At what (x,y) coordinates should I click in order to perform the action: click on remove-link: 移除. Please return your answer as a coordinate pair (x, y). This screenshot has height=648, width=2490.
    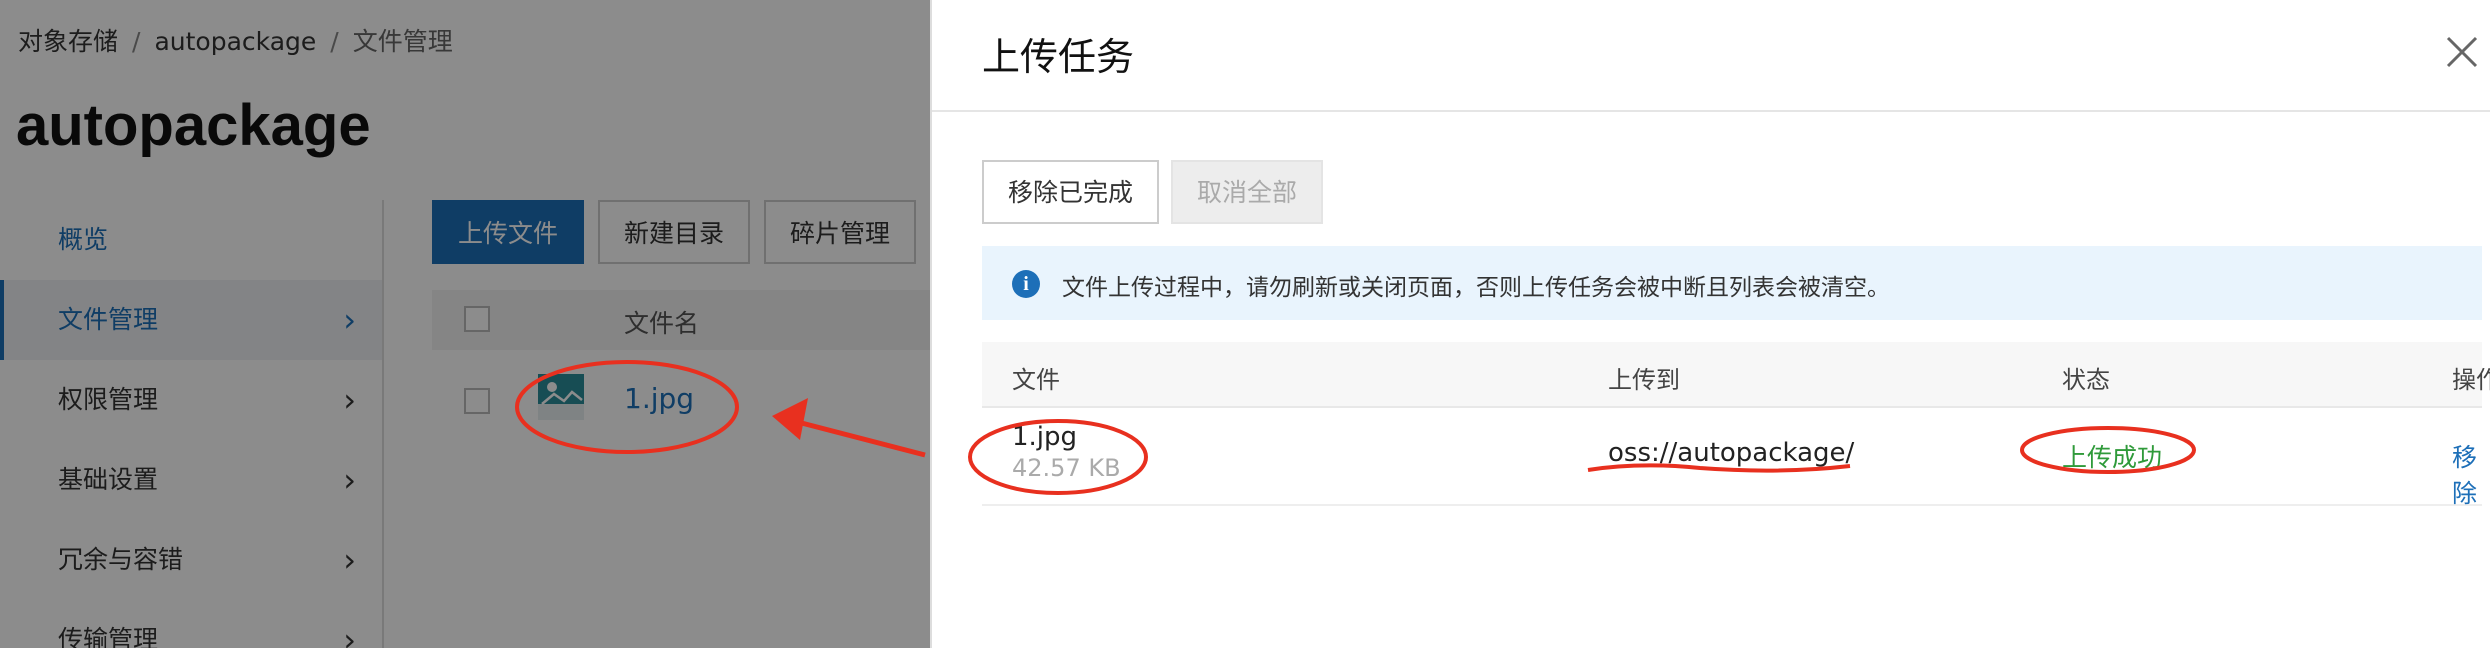
    Looking at the image, I should click on (2467, 474).